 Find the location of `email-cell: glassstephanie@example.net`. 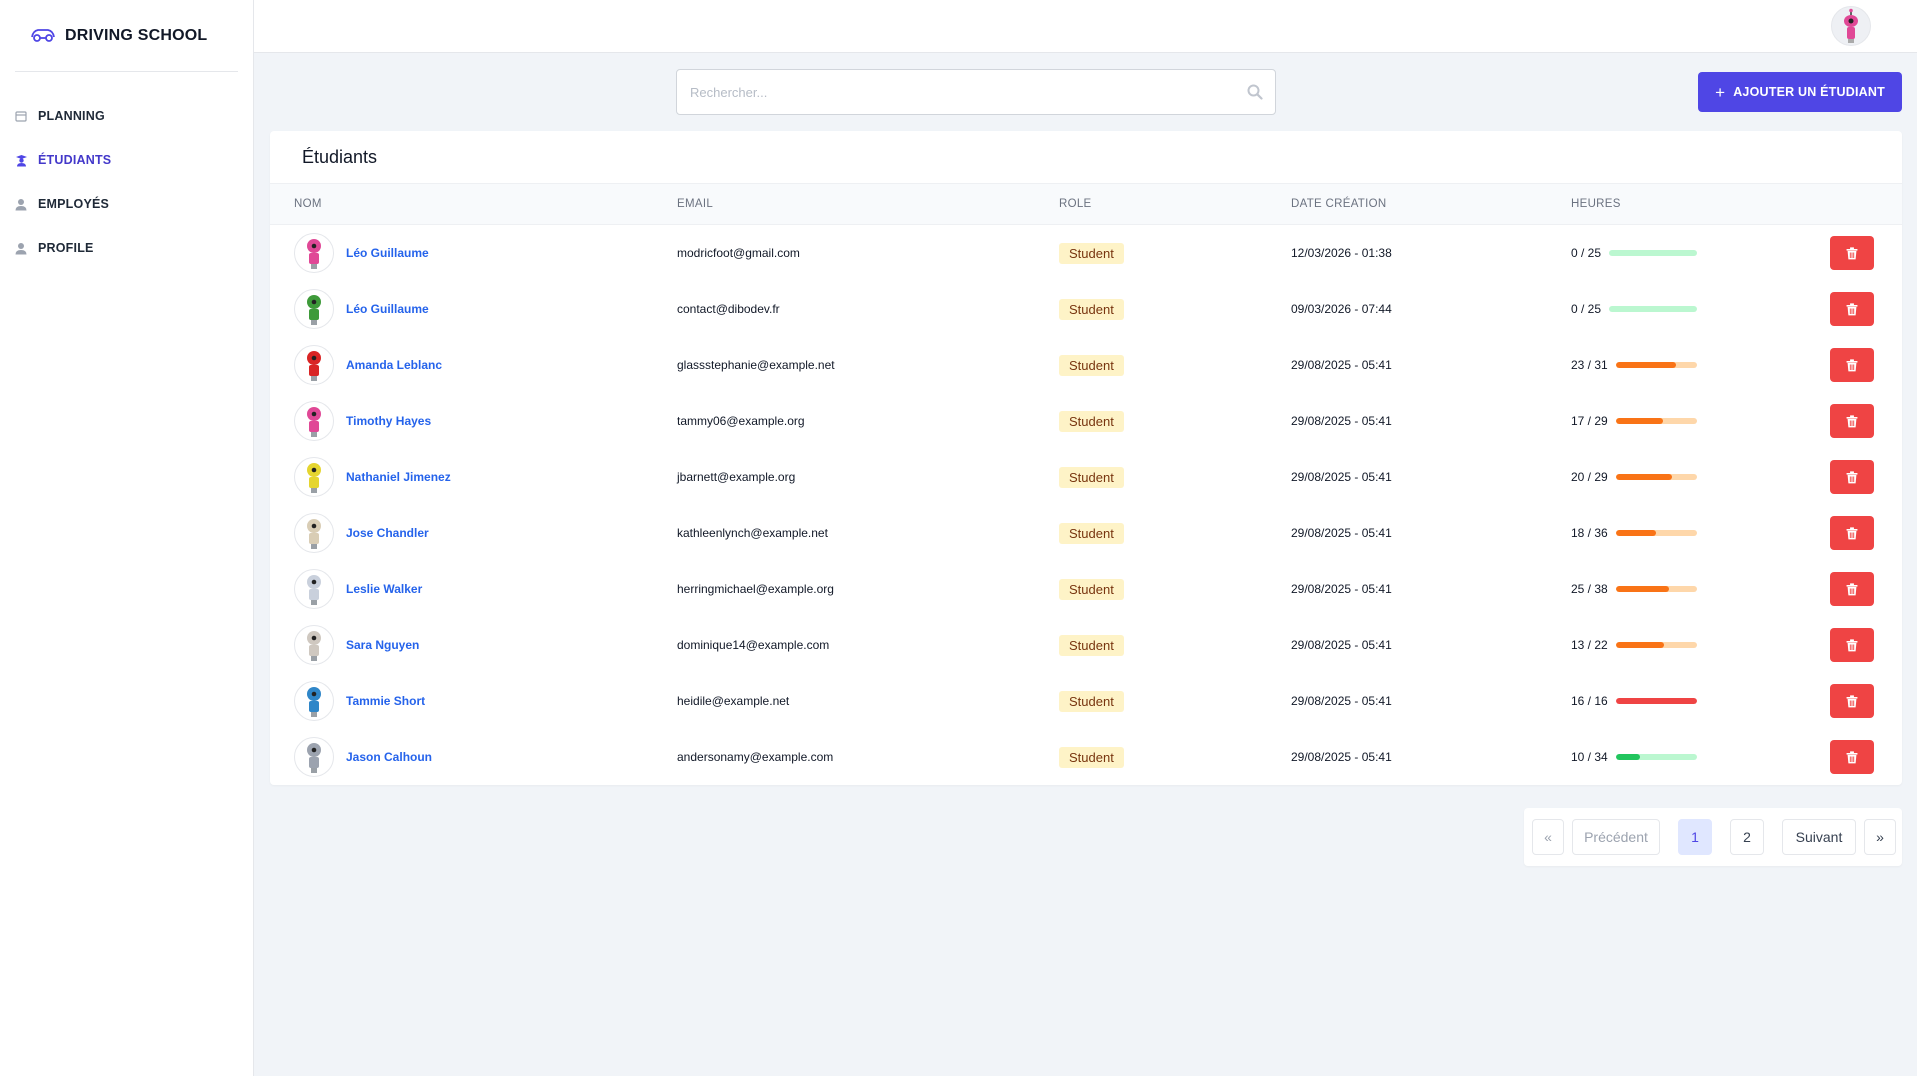

email-cell: glassstephanie@example.net is located at coordinates (756, 365).